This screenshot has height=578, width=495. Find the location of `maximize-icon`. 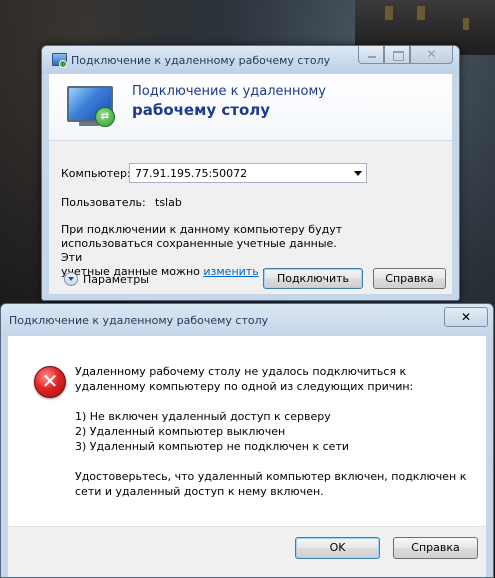

maximize-icon is located at coordinates (398, 56).